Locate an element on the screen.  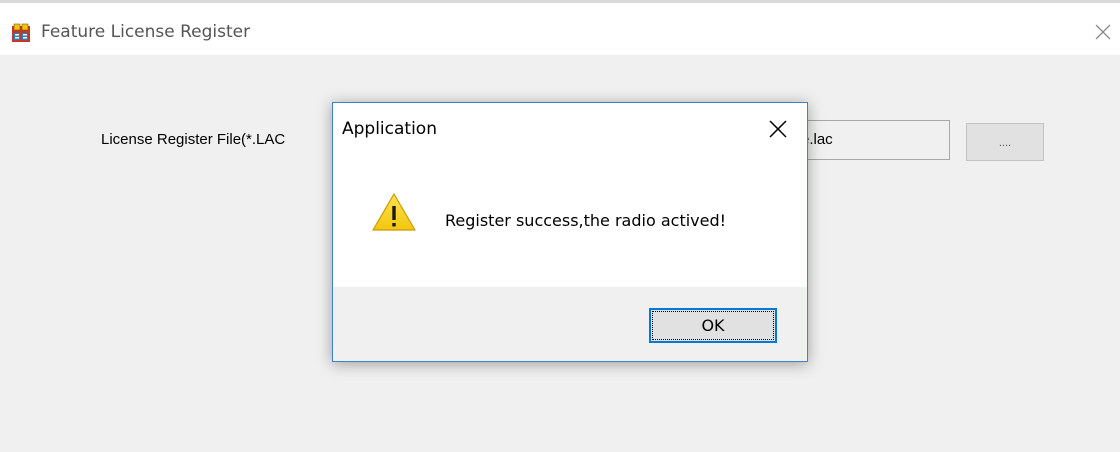
dialog-message: Register success,the radio actived! is located at coordinates (586, 220).